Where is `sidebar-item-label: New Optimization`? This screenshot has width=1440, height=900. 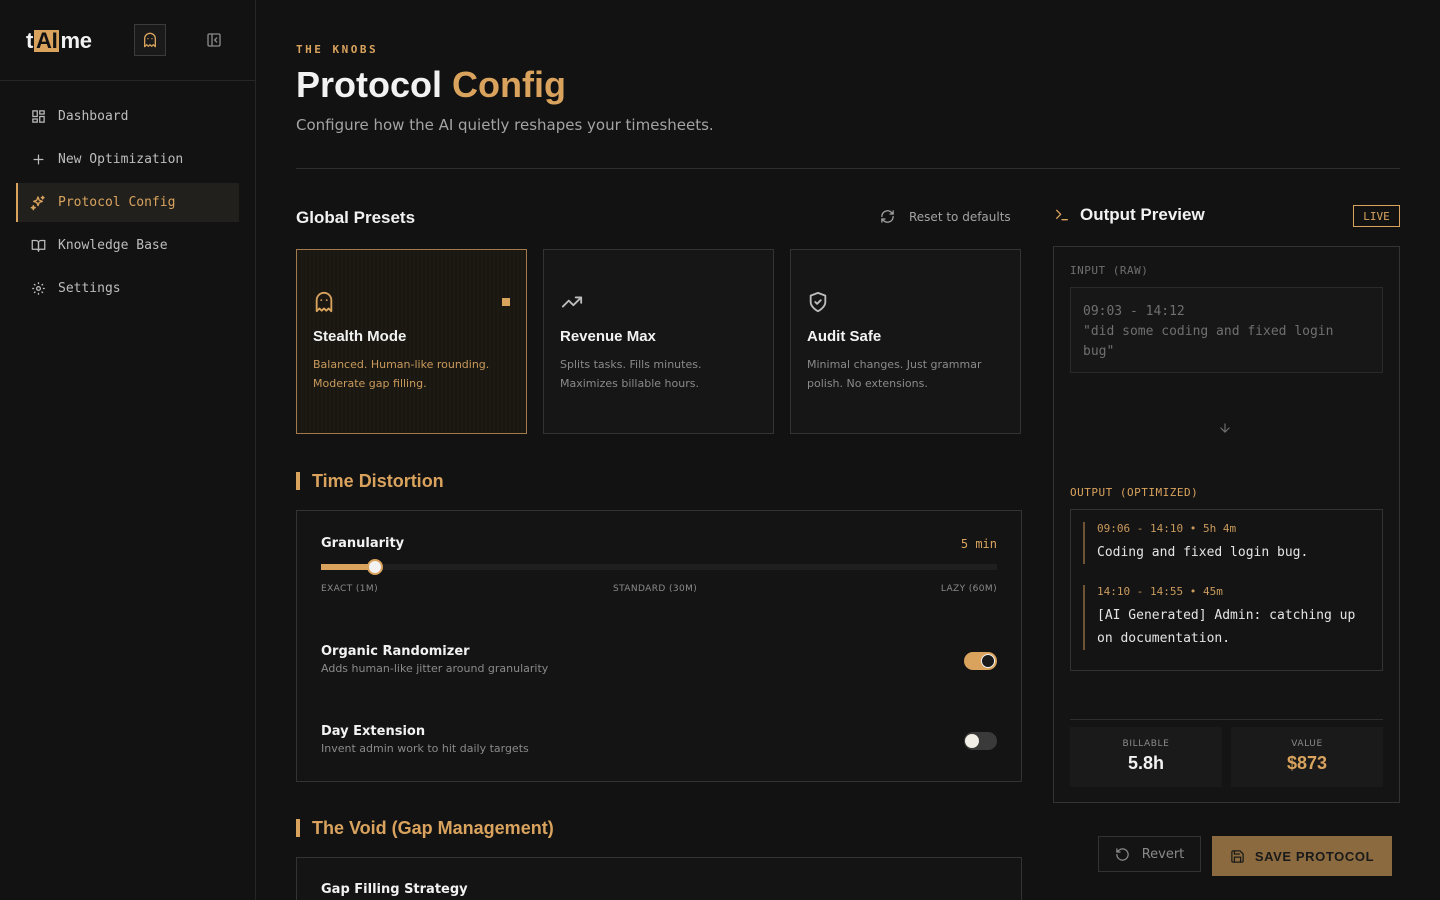 sidebar-item-label: New Optimization is located at coordinates (121, 159).